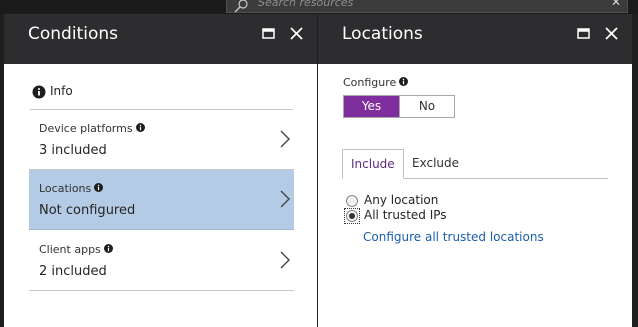 The image size is (638, 327). Describe the element at coordinates (61, 91) in the screenshot. I see `info-label: Info` at that location.